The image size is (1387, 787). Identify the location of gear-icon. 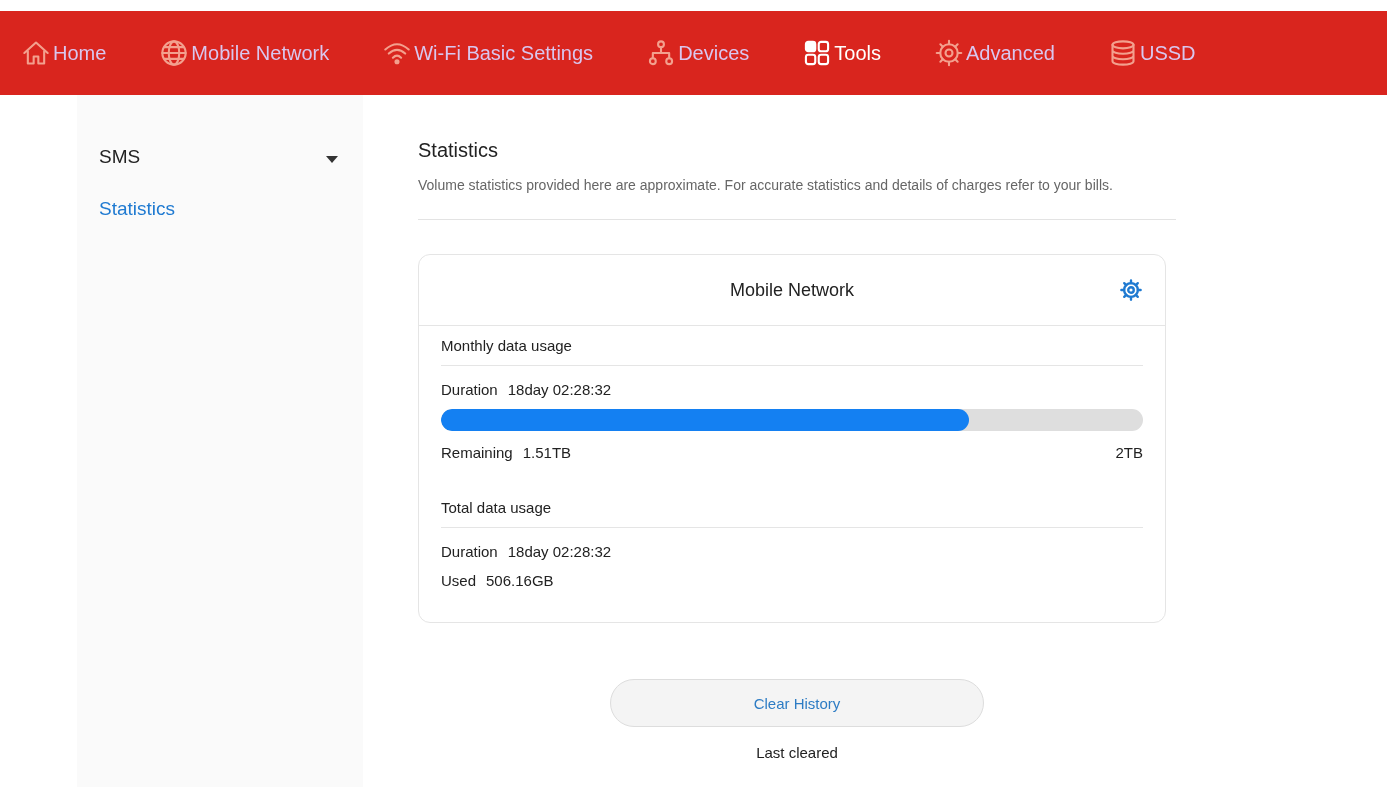
(948, 53).